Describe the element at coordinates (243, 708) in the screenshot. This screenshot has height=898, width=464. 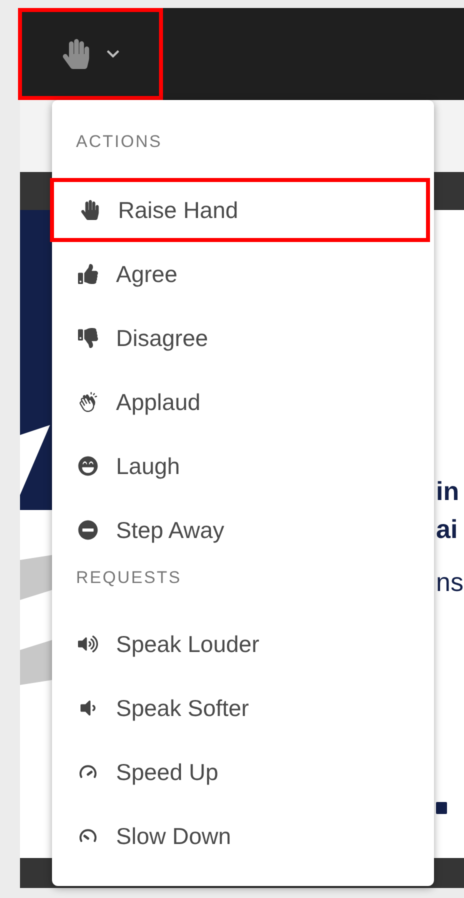
I see `menu-item: Speak Softer` at that location.